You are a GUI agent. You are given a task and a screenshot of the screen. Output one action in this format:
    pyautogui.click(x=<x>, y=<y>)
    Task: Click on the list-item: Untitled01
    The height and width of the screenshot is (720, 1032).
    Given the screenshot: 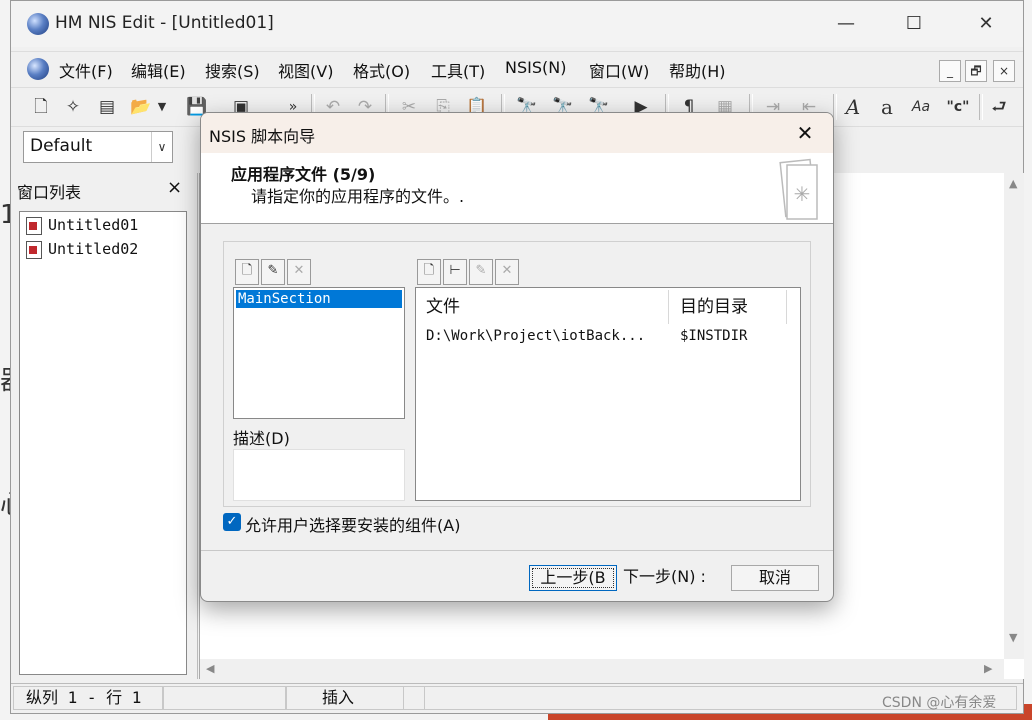 What is the action you would take?
    pyautogui.click(x=82, y=227)
    